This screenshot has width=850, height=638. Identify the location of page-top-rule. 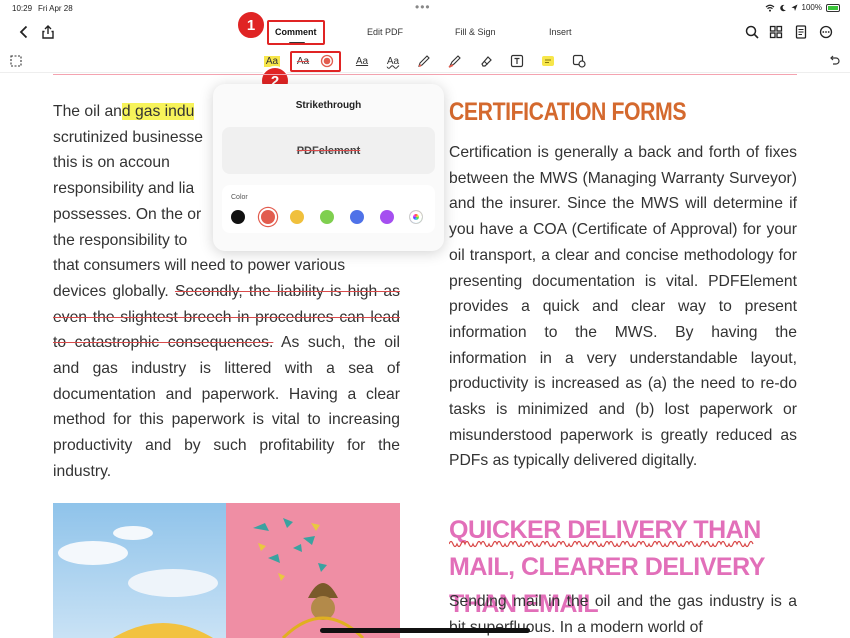
(425, 74).